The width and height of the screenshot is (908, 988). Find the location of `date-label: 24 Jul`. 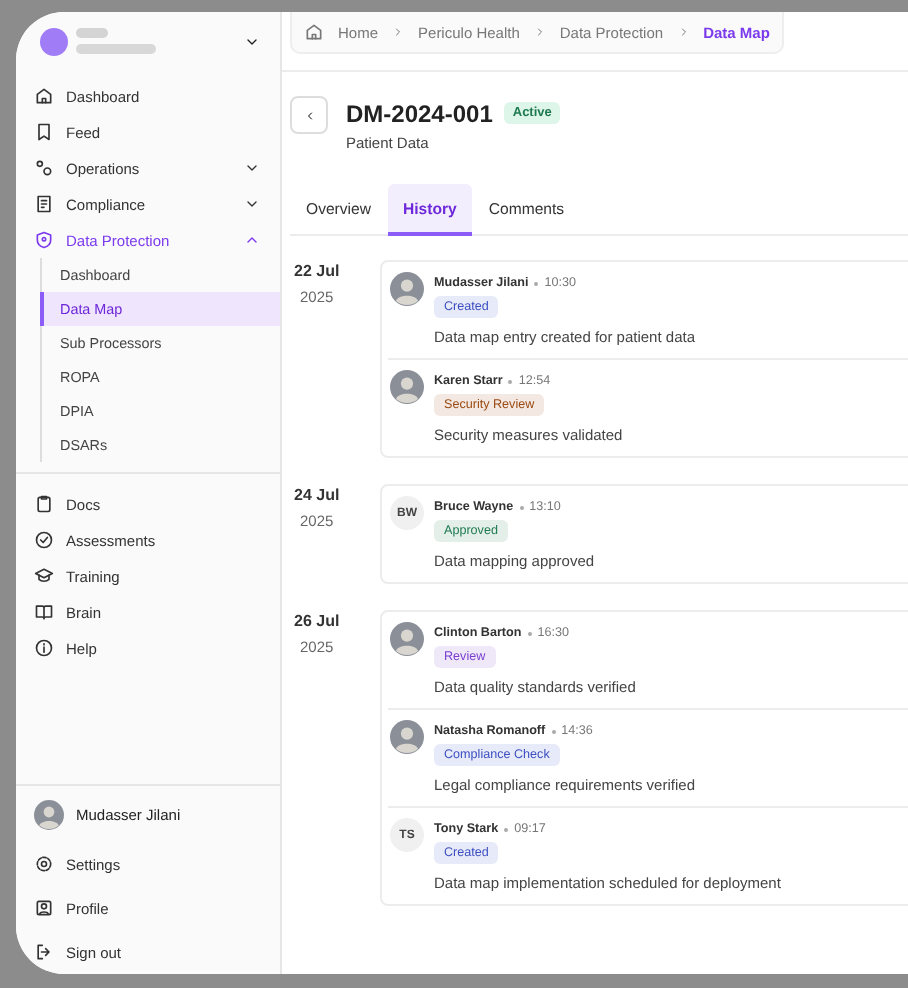

date-label: 24 Jul is located at coordinates (317, 495).